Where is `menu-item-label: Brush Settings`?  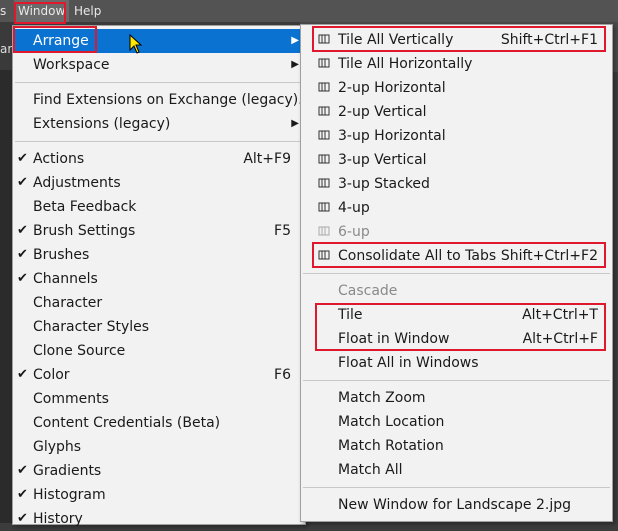 menu-item-label: Brush Settings is located at coordinates (84, 231).